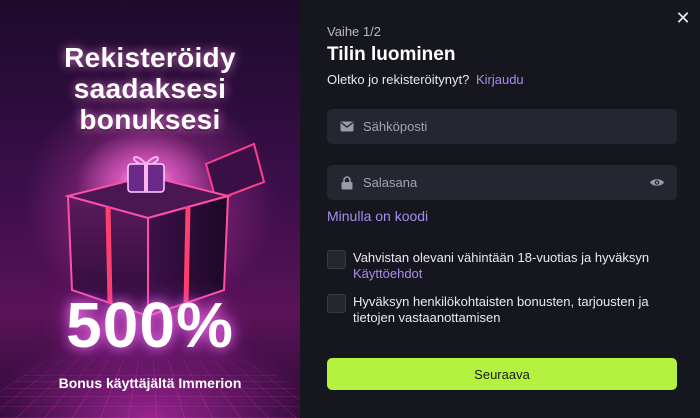 This screenshot has width=700, height=418. I want to click on password-input, so click(505, 182).